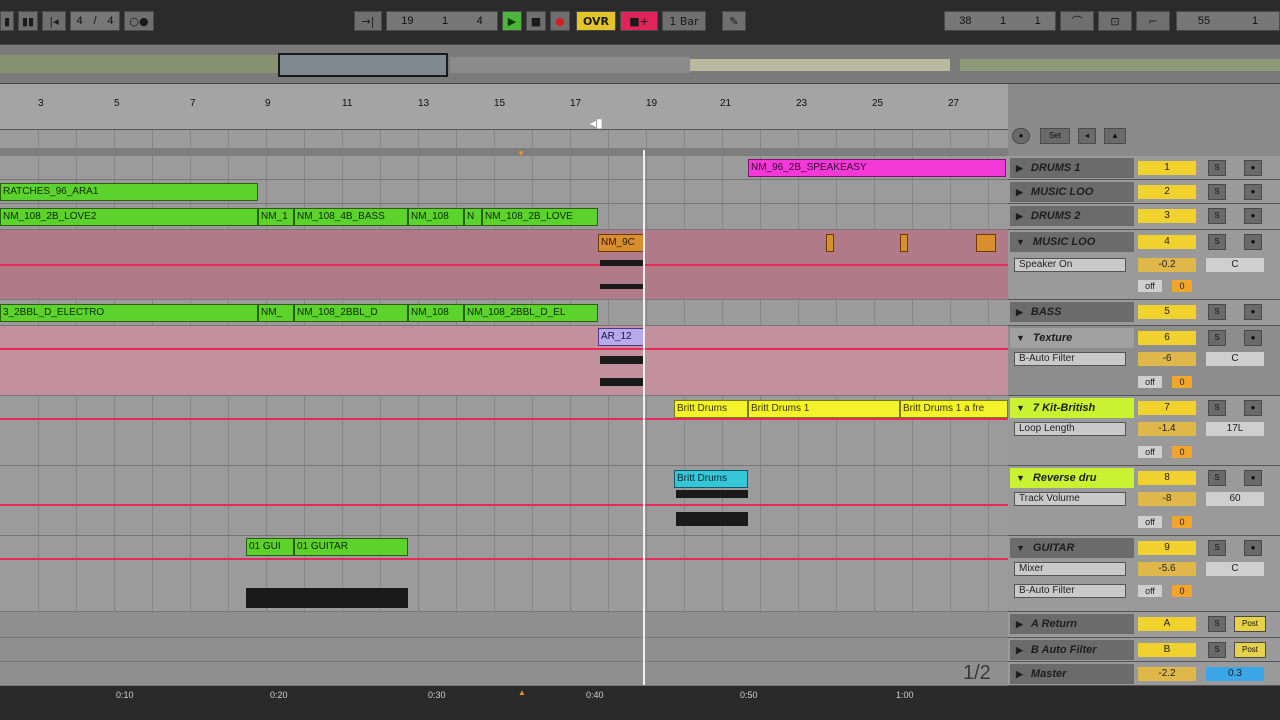 The image size is (1280, 720). What do you see at coordinates (270, 547) in the screenshot?
I see `clip: 01 GUI` at bounding box center [270, 547].